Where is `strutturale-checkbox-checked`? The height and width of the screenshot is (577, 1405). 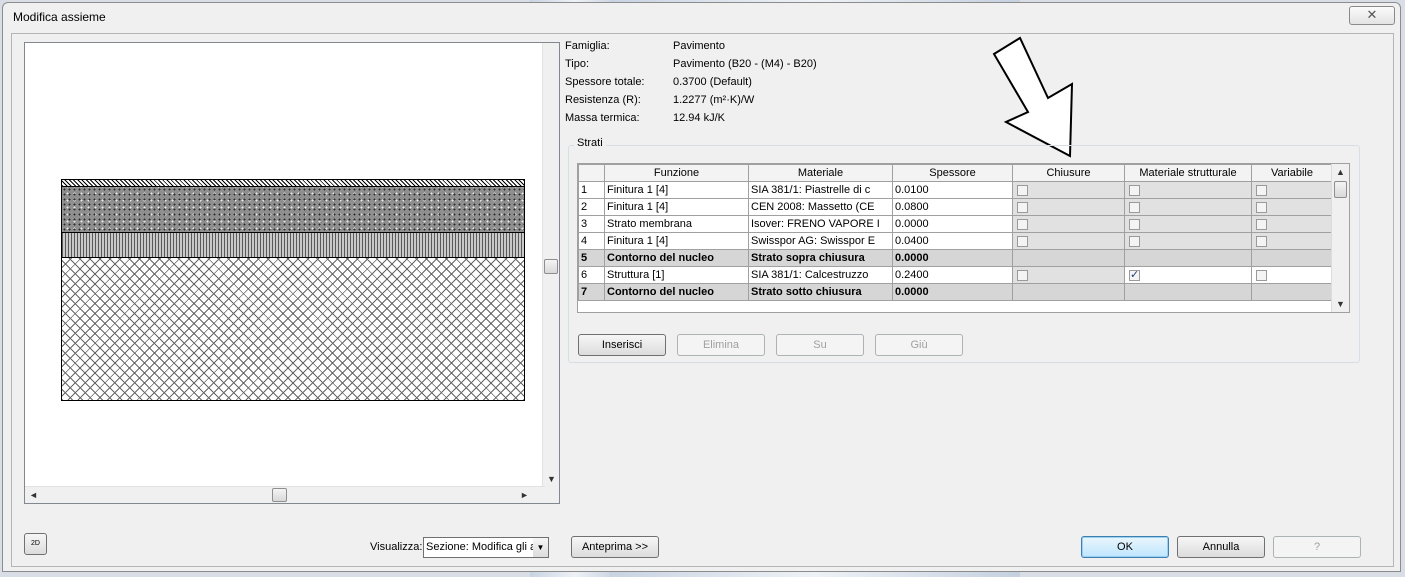
strutturale-checkbox-checked is located at coordinates (1134, 274).